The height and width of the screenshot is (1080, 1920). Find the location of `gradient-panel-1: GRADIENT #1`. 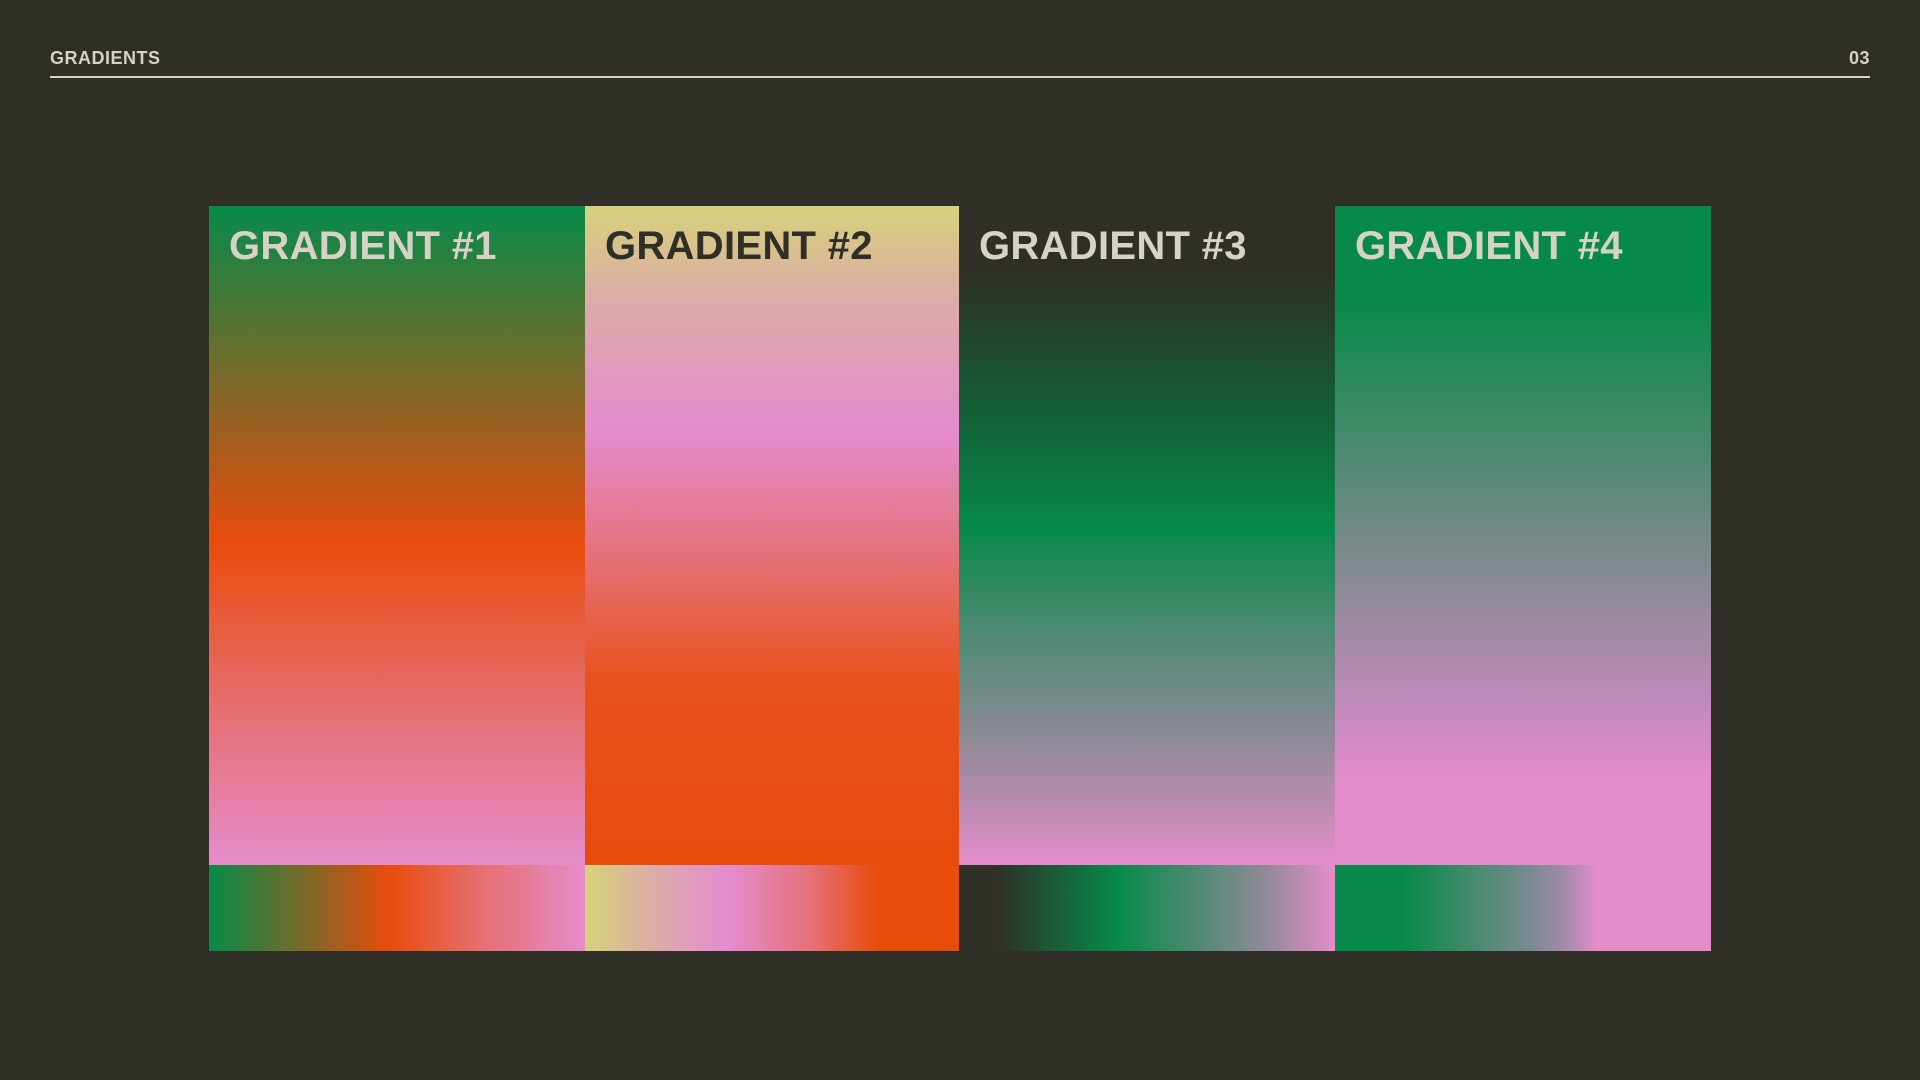

gradient-panel-1: GRADIENT #1 is located at coordinates (397, 578).